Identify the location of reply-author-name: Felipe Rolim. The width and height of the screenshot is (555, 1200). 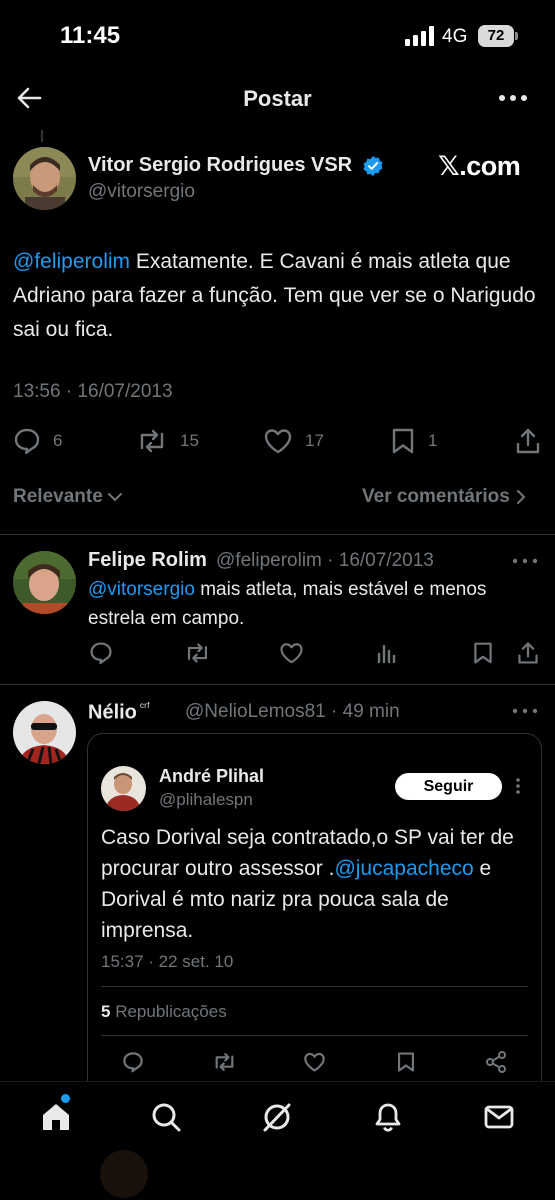
(147, 560).